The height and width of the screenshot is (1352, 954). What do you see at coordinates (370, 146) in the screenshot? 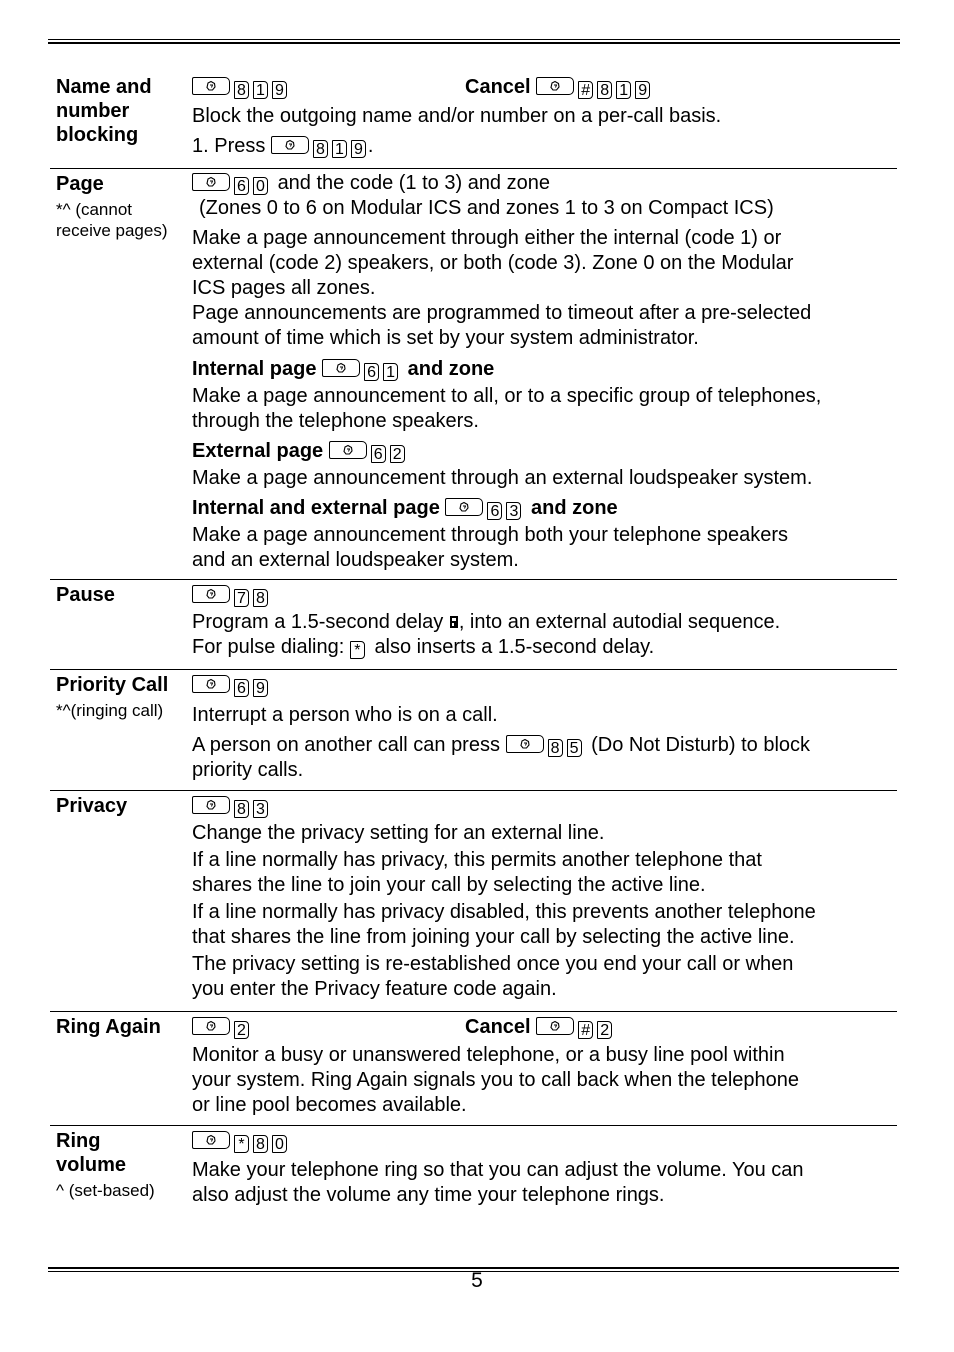
I see `step-suffix: .` at bounding box center [370, 146].